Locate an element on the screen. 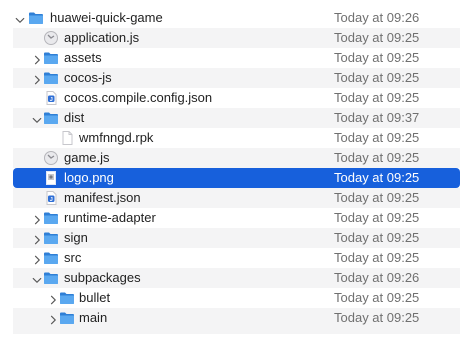 The width and height of the screenshot is (460, 342). file-name: assets is located at coordinates (83, 57).